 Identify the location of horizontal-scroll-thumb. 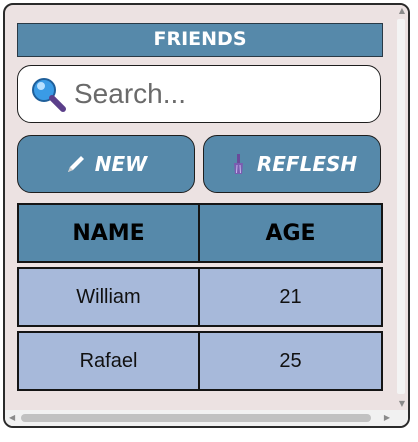
(196, 418).